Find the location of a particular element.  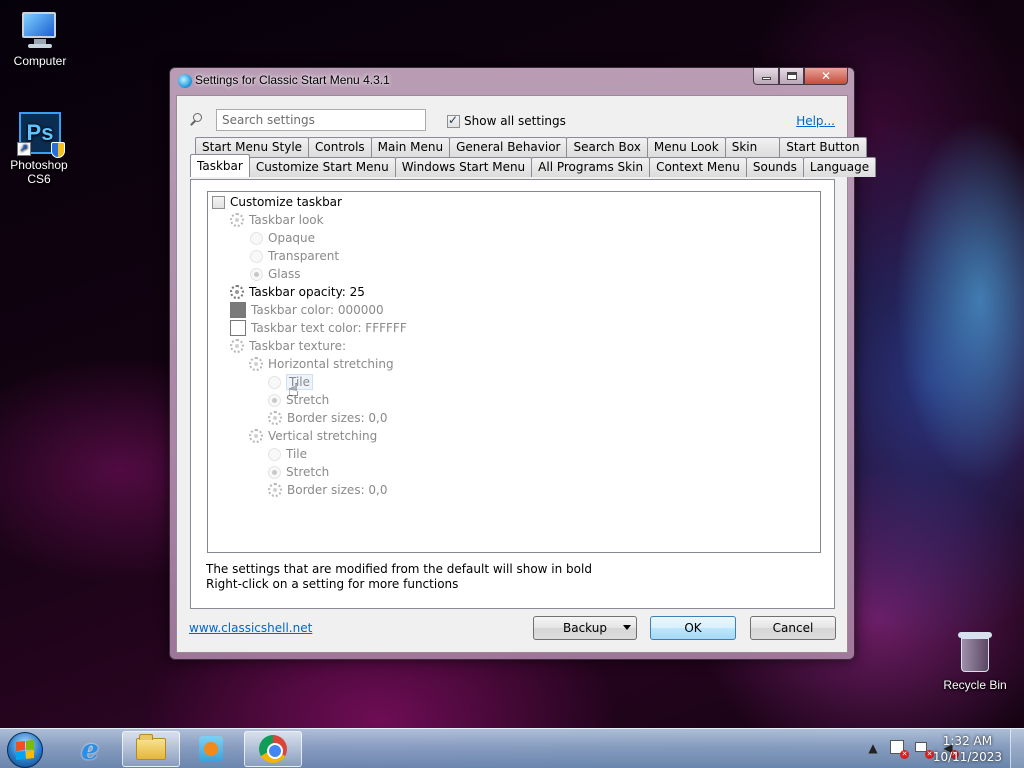

tree-item-label: Taskbar look is located at coordinates (286, 220).